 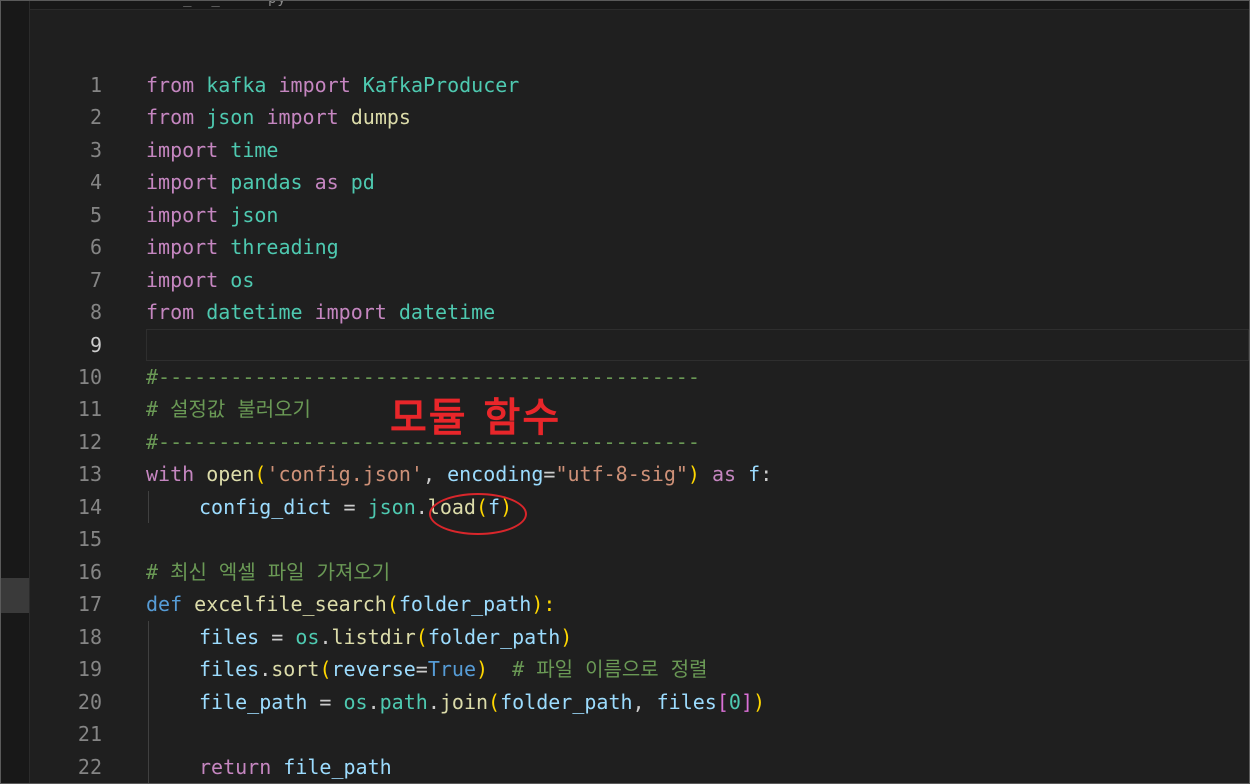 I want to click on token-keyword: with, so click(x=170, y=474).